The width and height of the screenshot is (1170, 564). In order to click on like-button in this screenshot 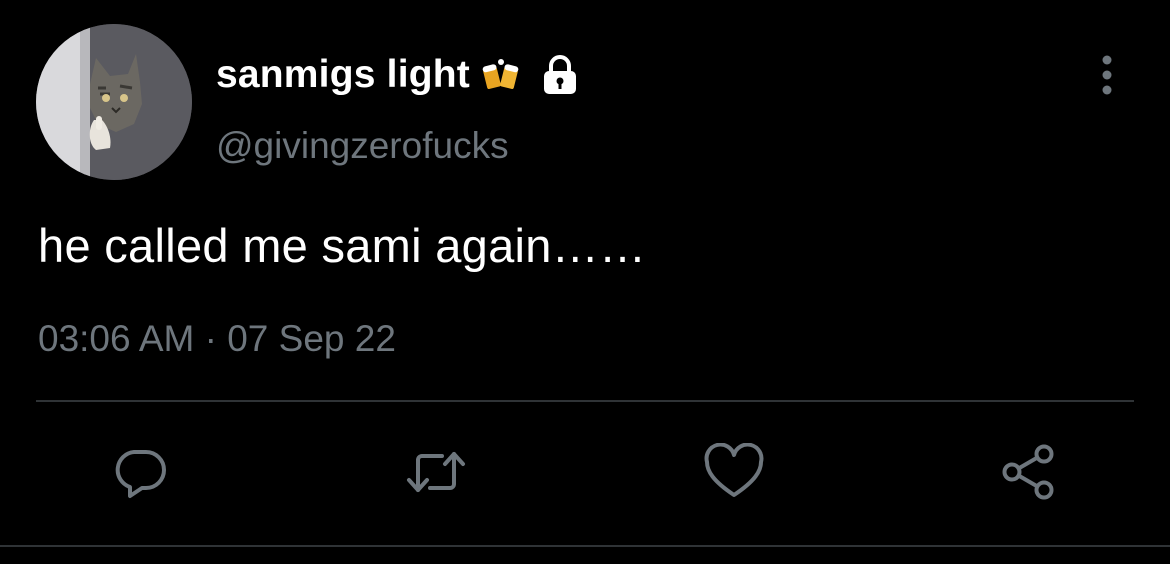, I will do `click(734, 472)`.